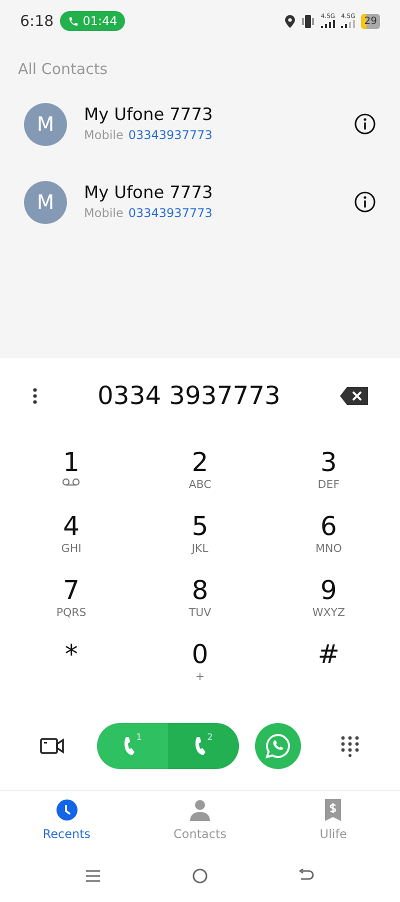  I want to click on whatsapp-icon, so click(278, 746).